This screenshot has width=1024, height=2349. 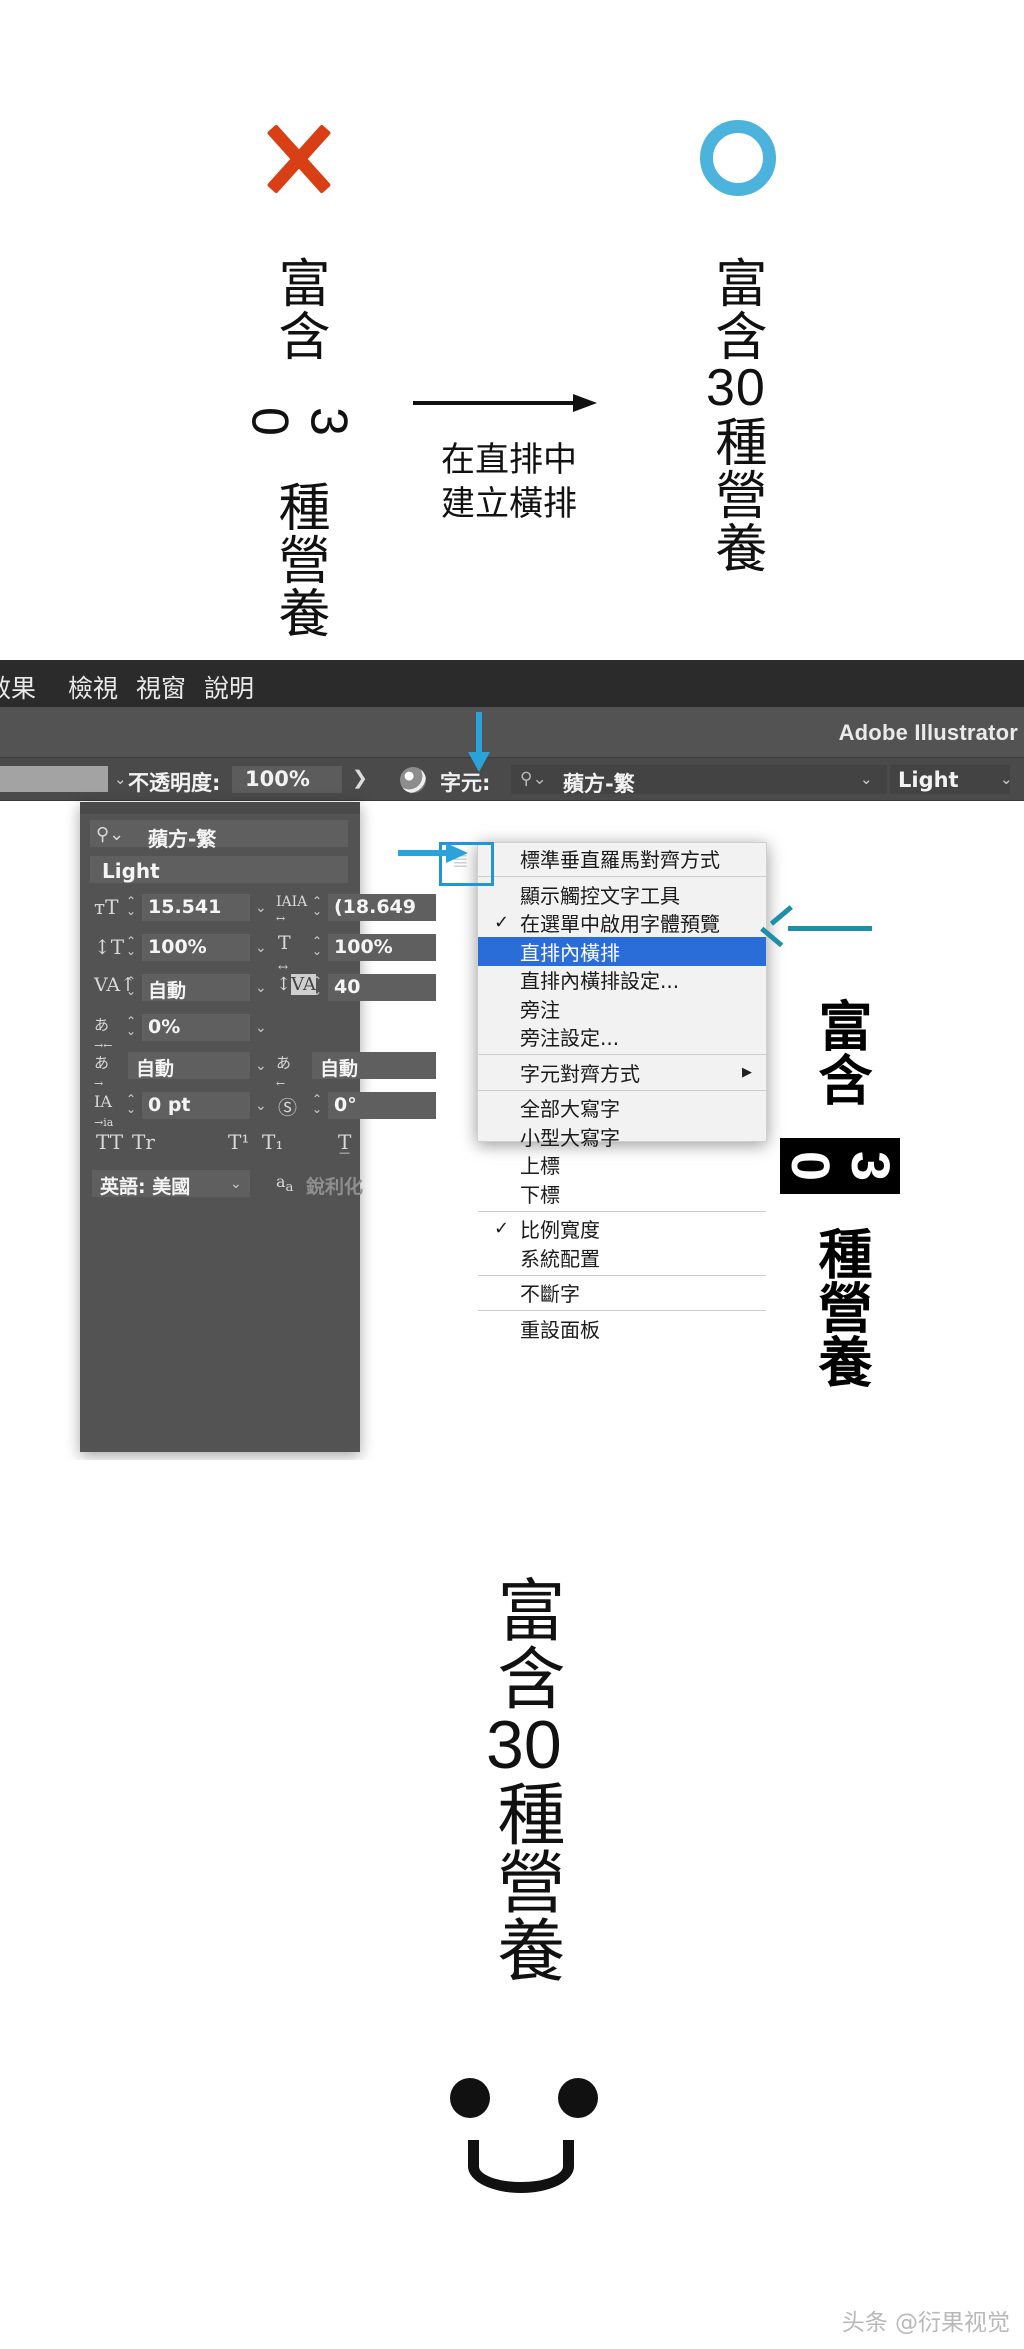 I want to click on check-icon: ✓, so click(x=502, y=1228).